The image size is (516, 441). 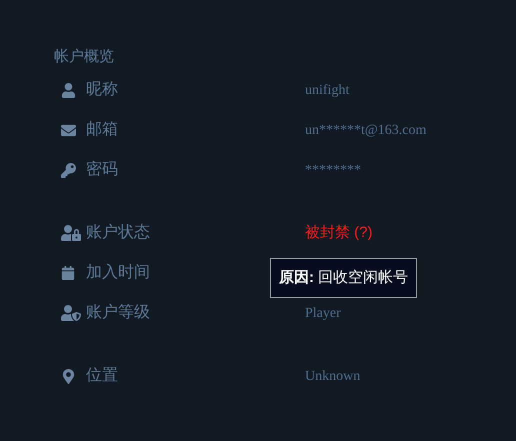 What do you see at coordinates (102, 130) in the screenshot?
I see `field-label: 邮箱` at bounding box center [102, 130].